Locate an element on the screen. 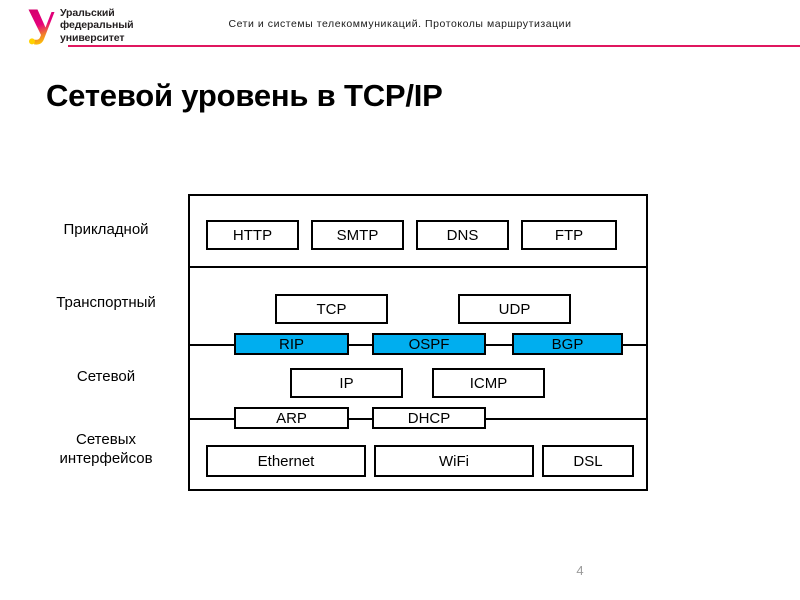 The height and width of the screenshot is (600, 800). divider-application-transport is located at coordinates (418, 267).